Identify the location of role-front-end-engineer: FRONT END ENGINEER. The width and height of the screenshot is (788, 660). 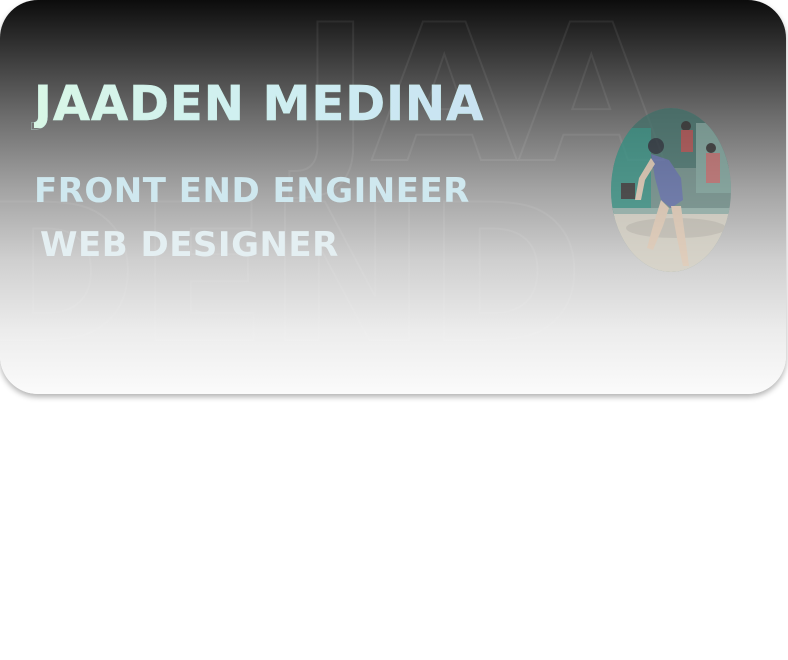
(252, 191).